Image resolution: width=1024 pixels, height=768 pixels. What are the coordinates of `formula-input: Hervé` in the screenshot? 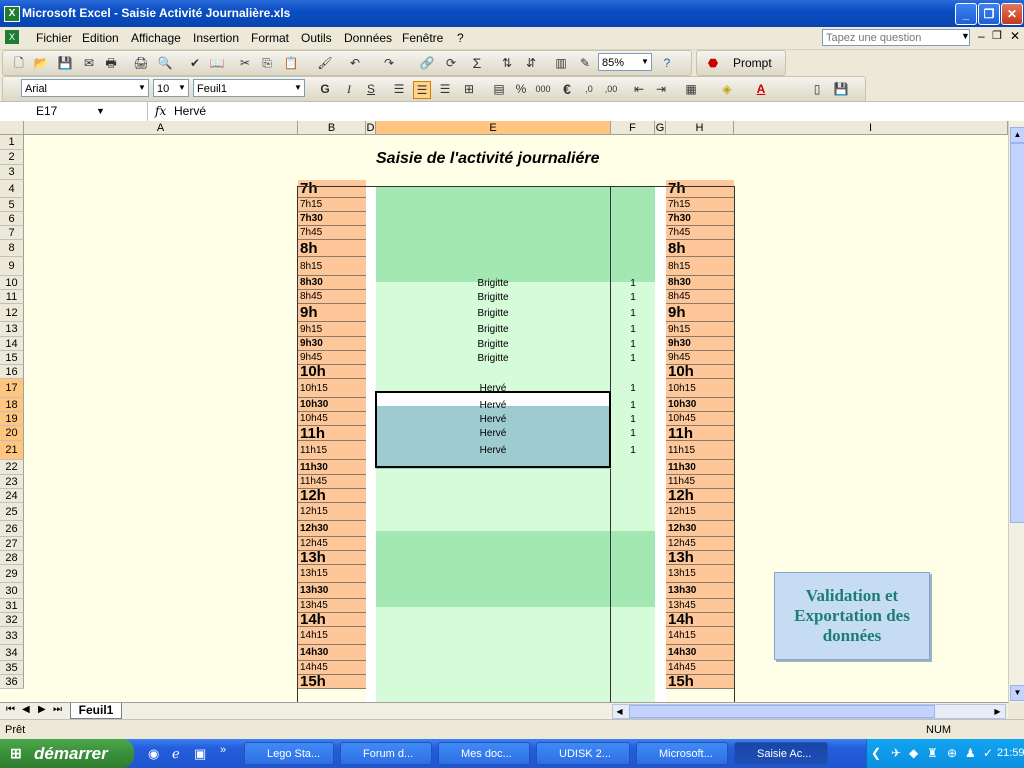 It's located at (190, 111).